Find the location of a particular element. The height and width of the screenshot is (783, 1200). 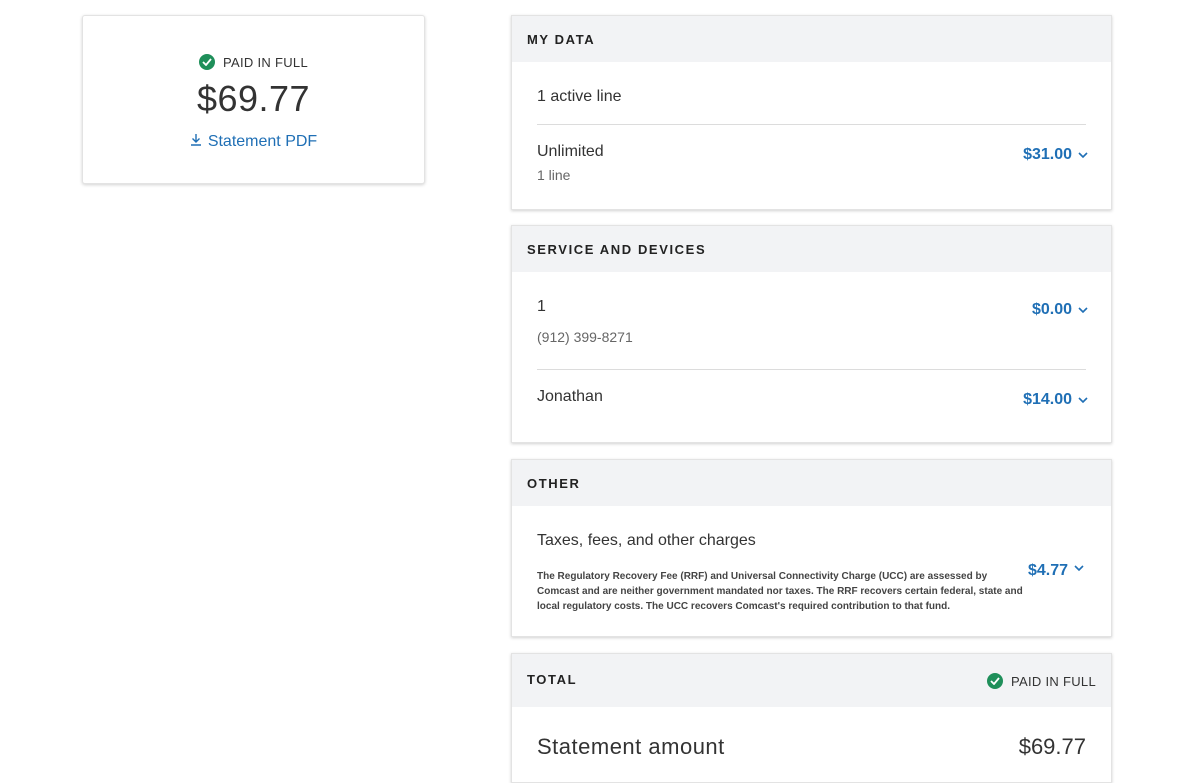

total-header: TOTAL PAID IN FULL is located at coordinates (811, 680).